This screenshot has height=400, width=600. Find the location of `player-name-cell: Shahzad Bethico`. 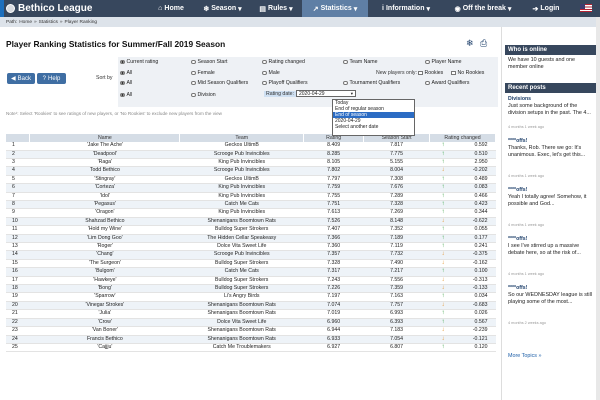

player-name-cell: Shahzad Bethico is located at coordinates (104, 222).